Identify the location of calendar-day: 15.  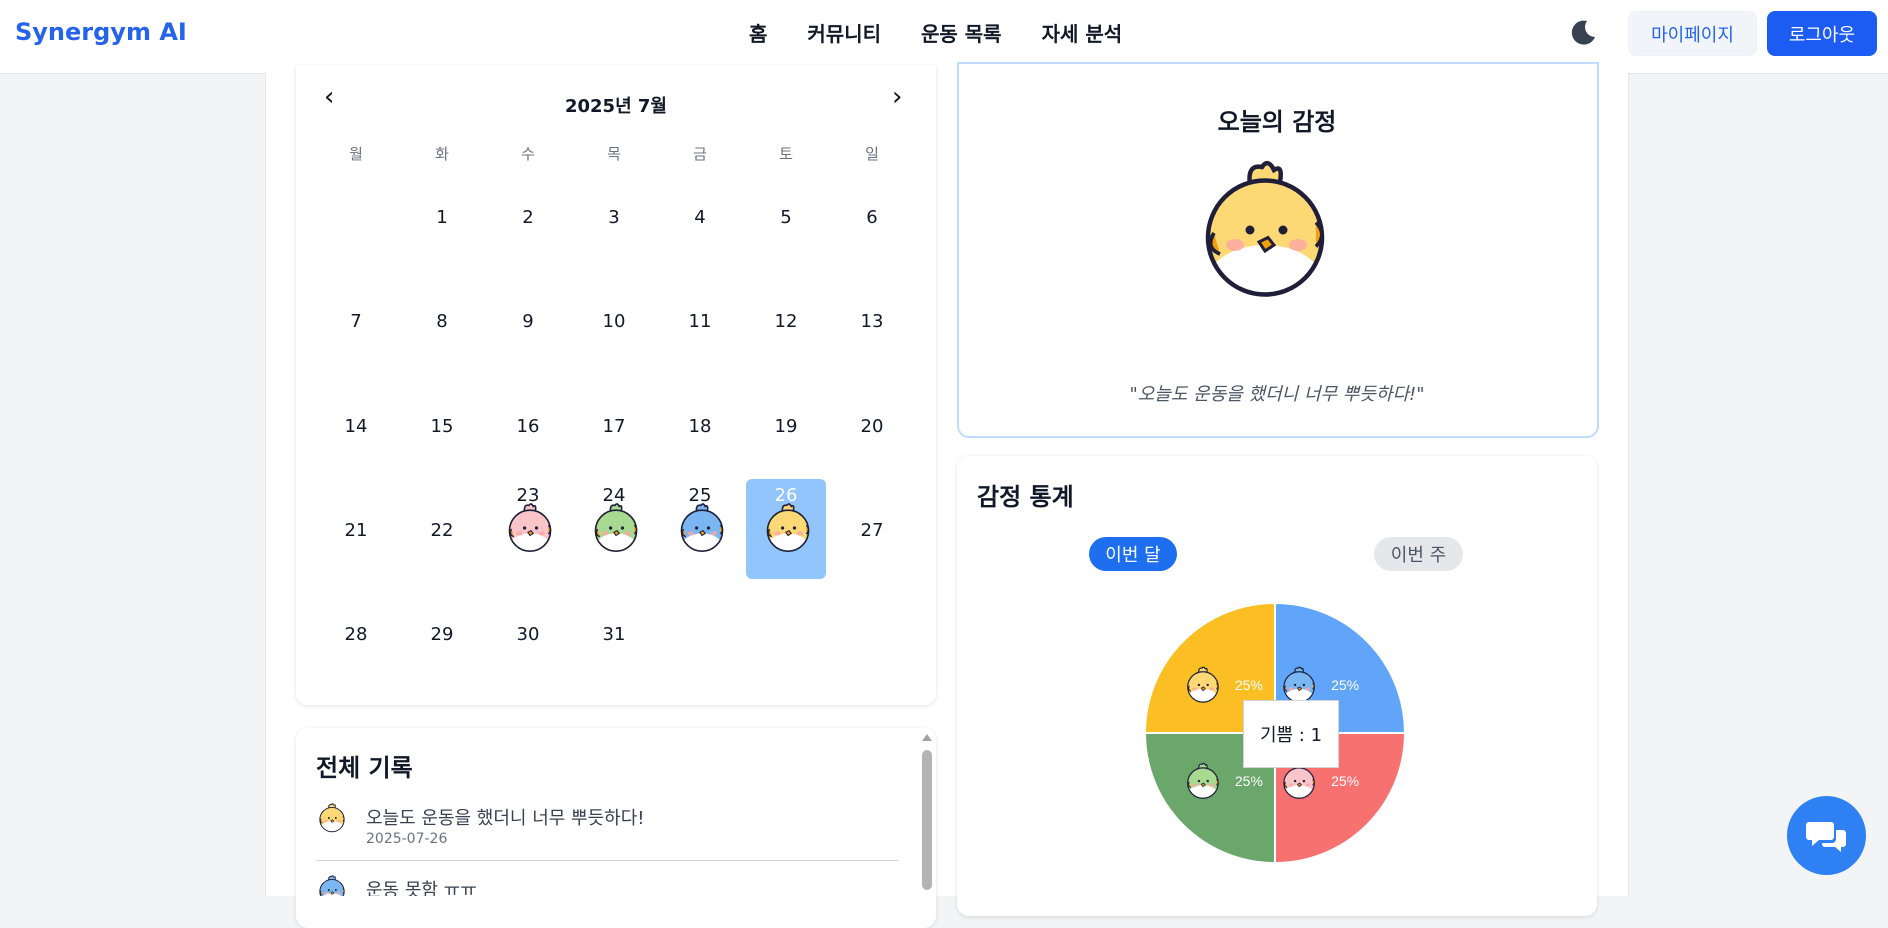
(442, 425).